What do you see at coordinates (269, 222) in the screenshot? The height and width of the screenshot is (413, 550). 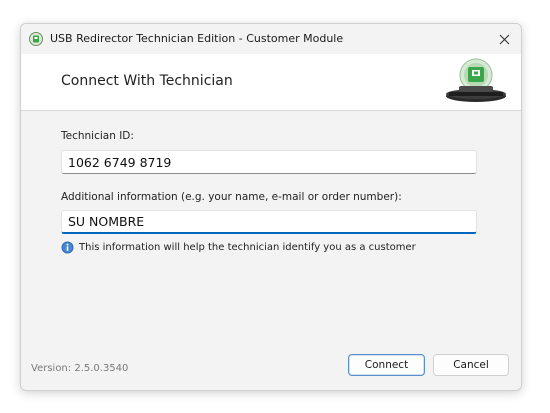 I see `additional-info-field` at bounding box center [269, 222].